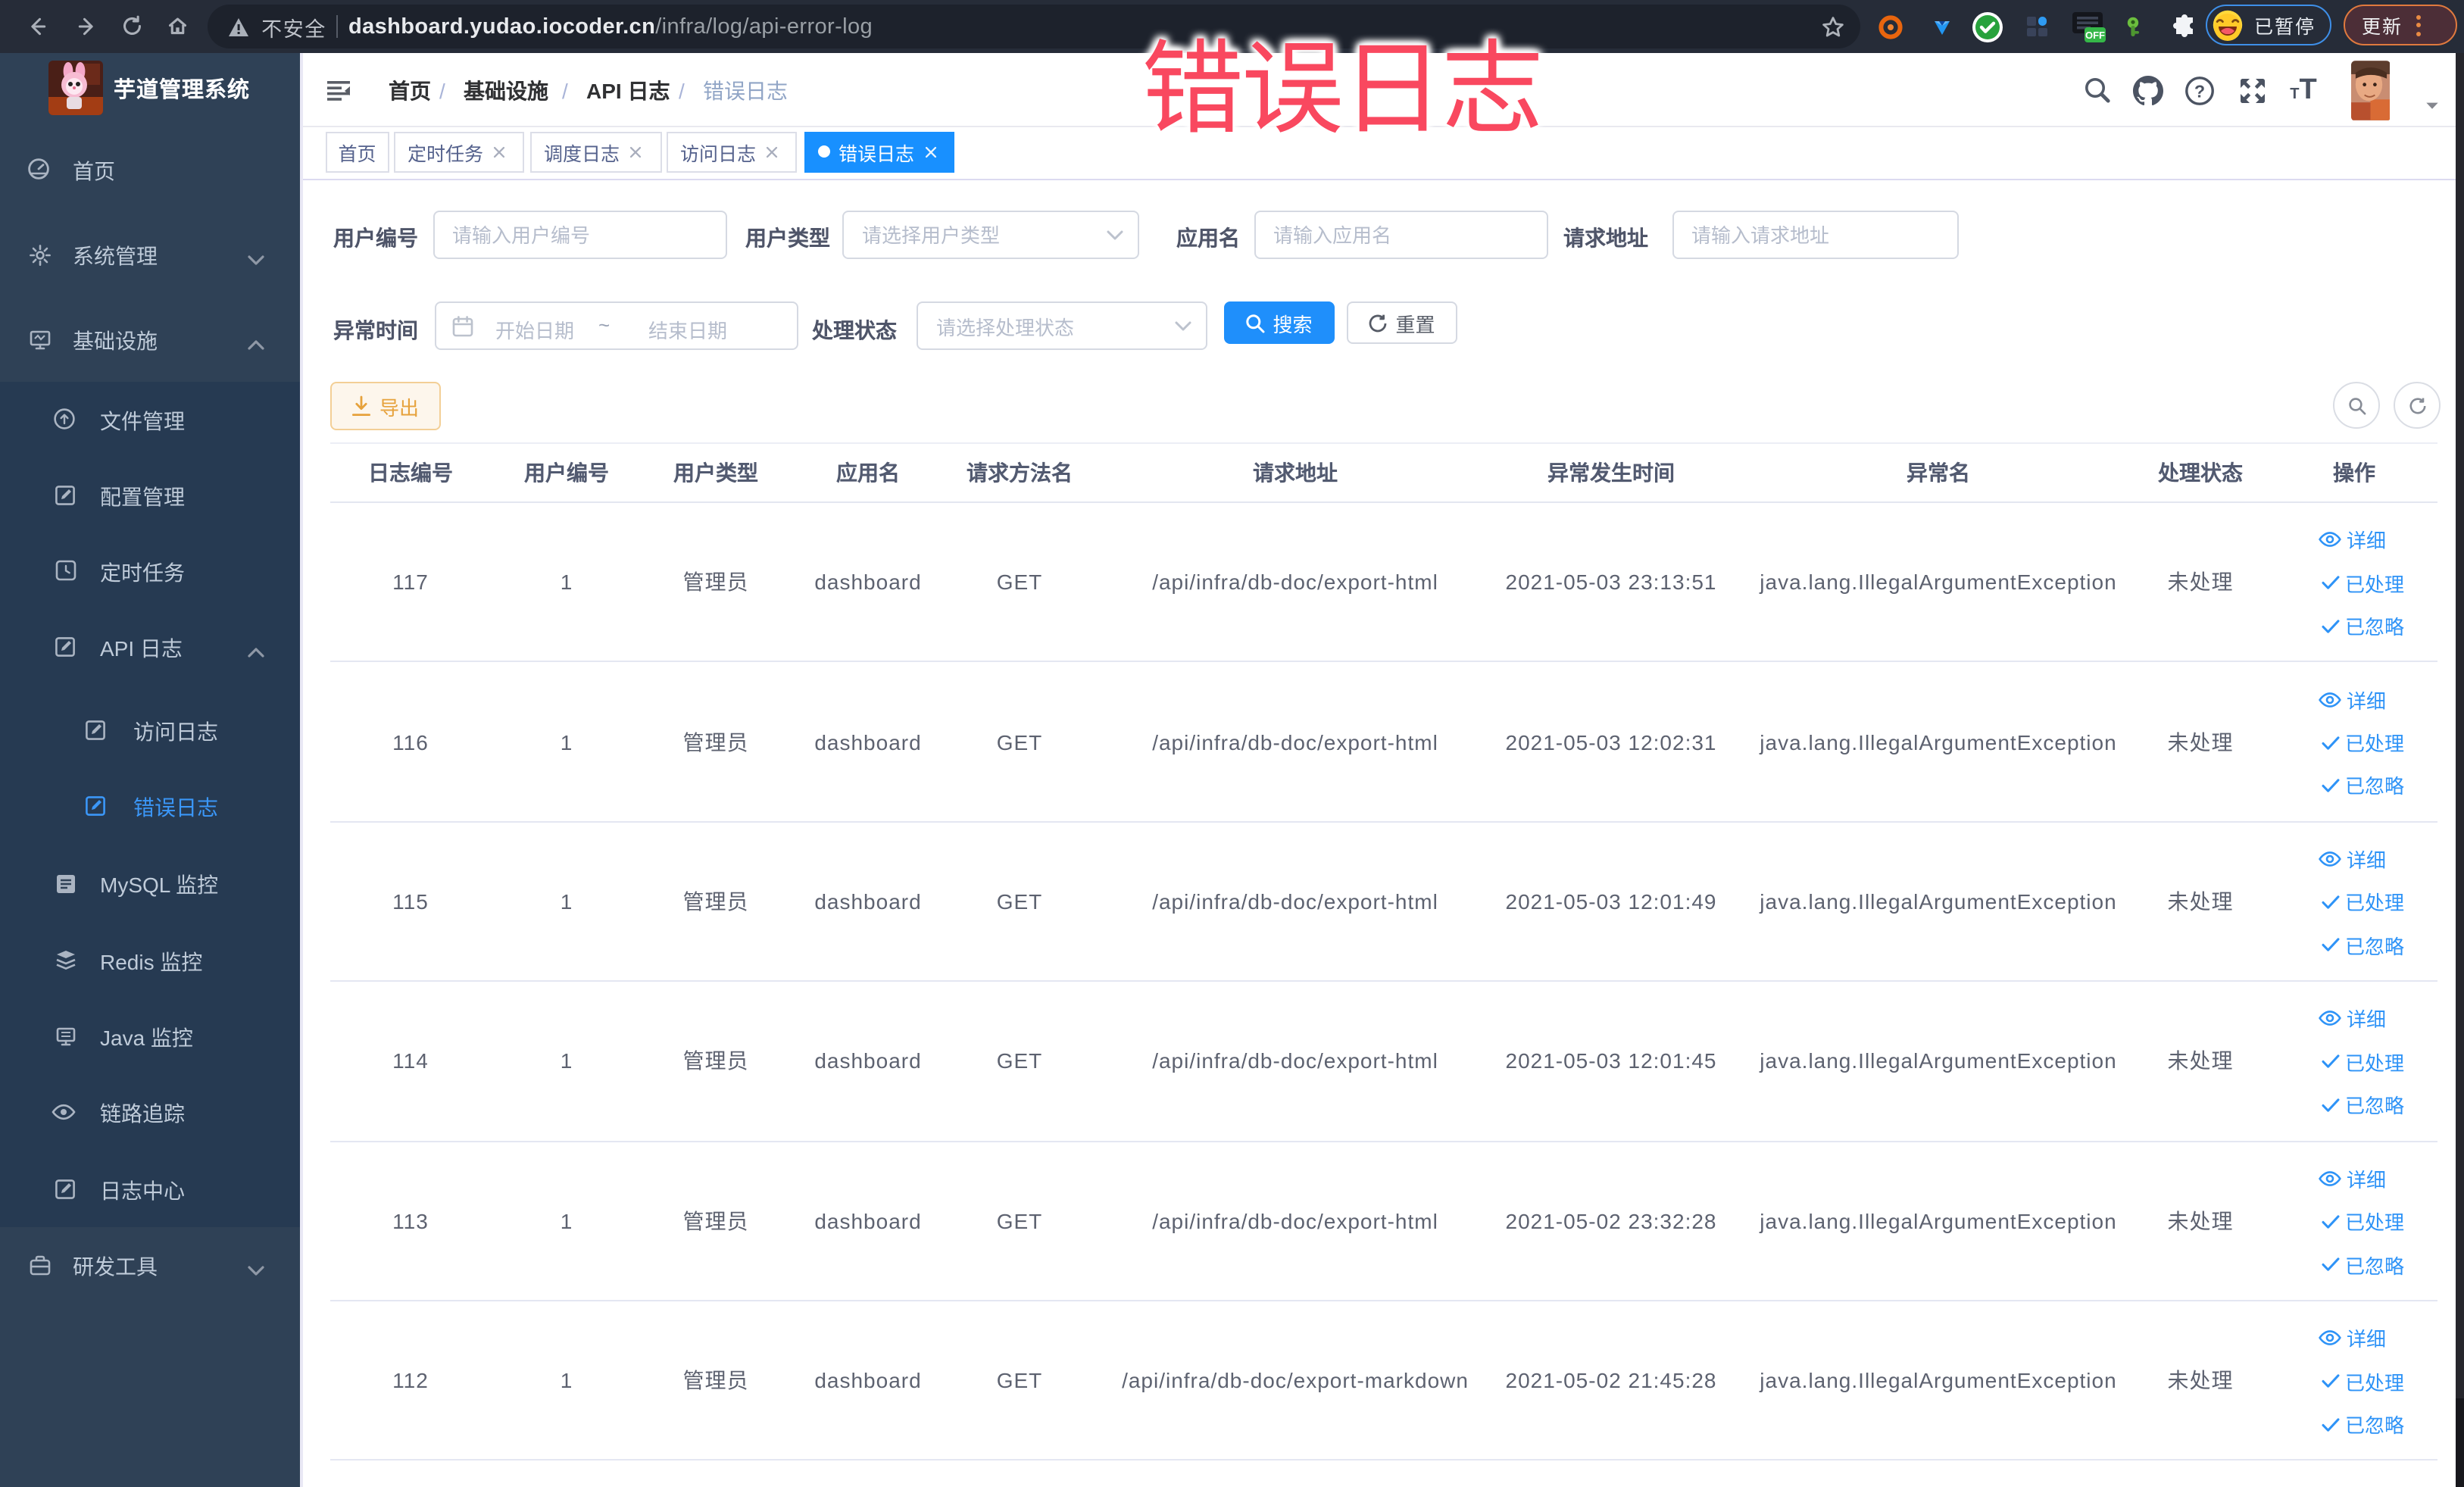 The image size is (2464, 1487). Describe the element at coordinates (2094, 34) in the screenshot. I see `svg-text: OFF` at that location.